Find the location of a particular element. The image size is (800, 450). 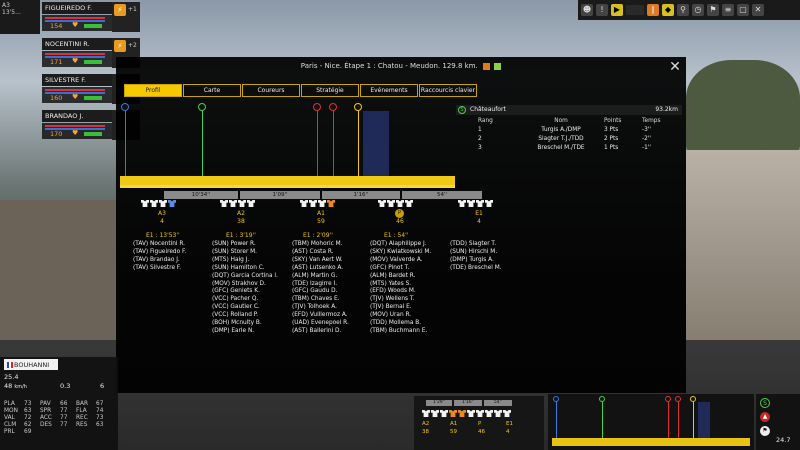

rider-list-item: (SUN) Hirschi M. is located at coordinates (476, 253).